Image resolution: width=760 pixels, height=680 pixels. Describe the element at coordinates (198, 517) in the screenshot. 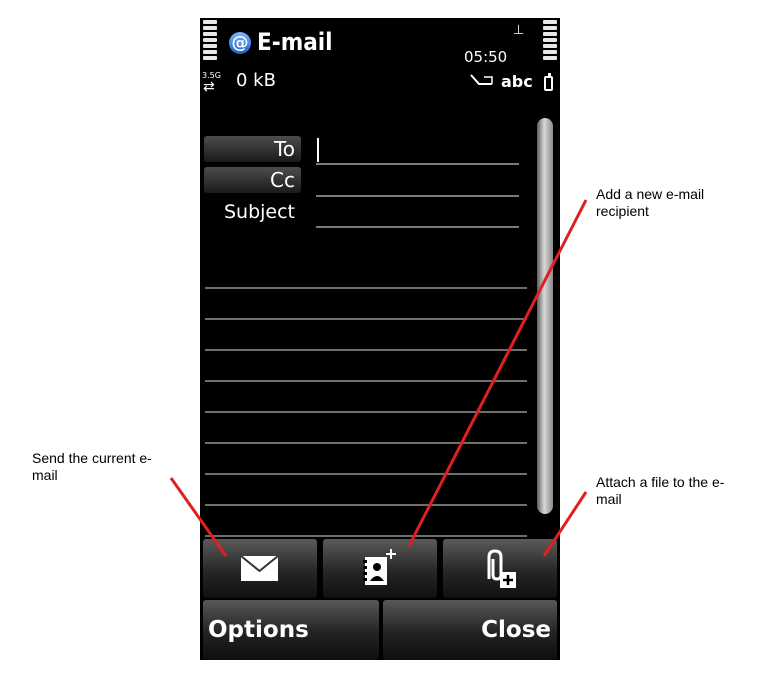

I see `arrow-send` at that location.